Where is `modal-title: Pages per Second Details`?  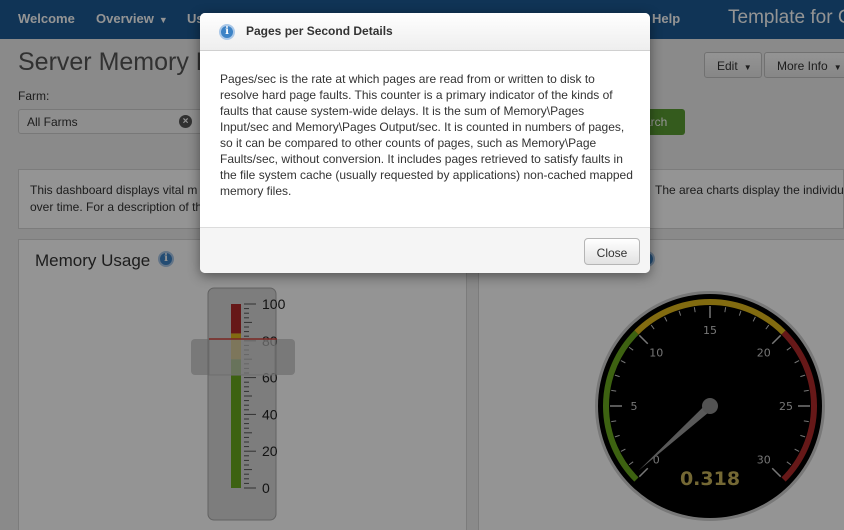
modal-title: Pages per Second Details is located at coordinates (319, 31).